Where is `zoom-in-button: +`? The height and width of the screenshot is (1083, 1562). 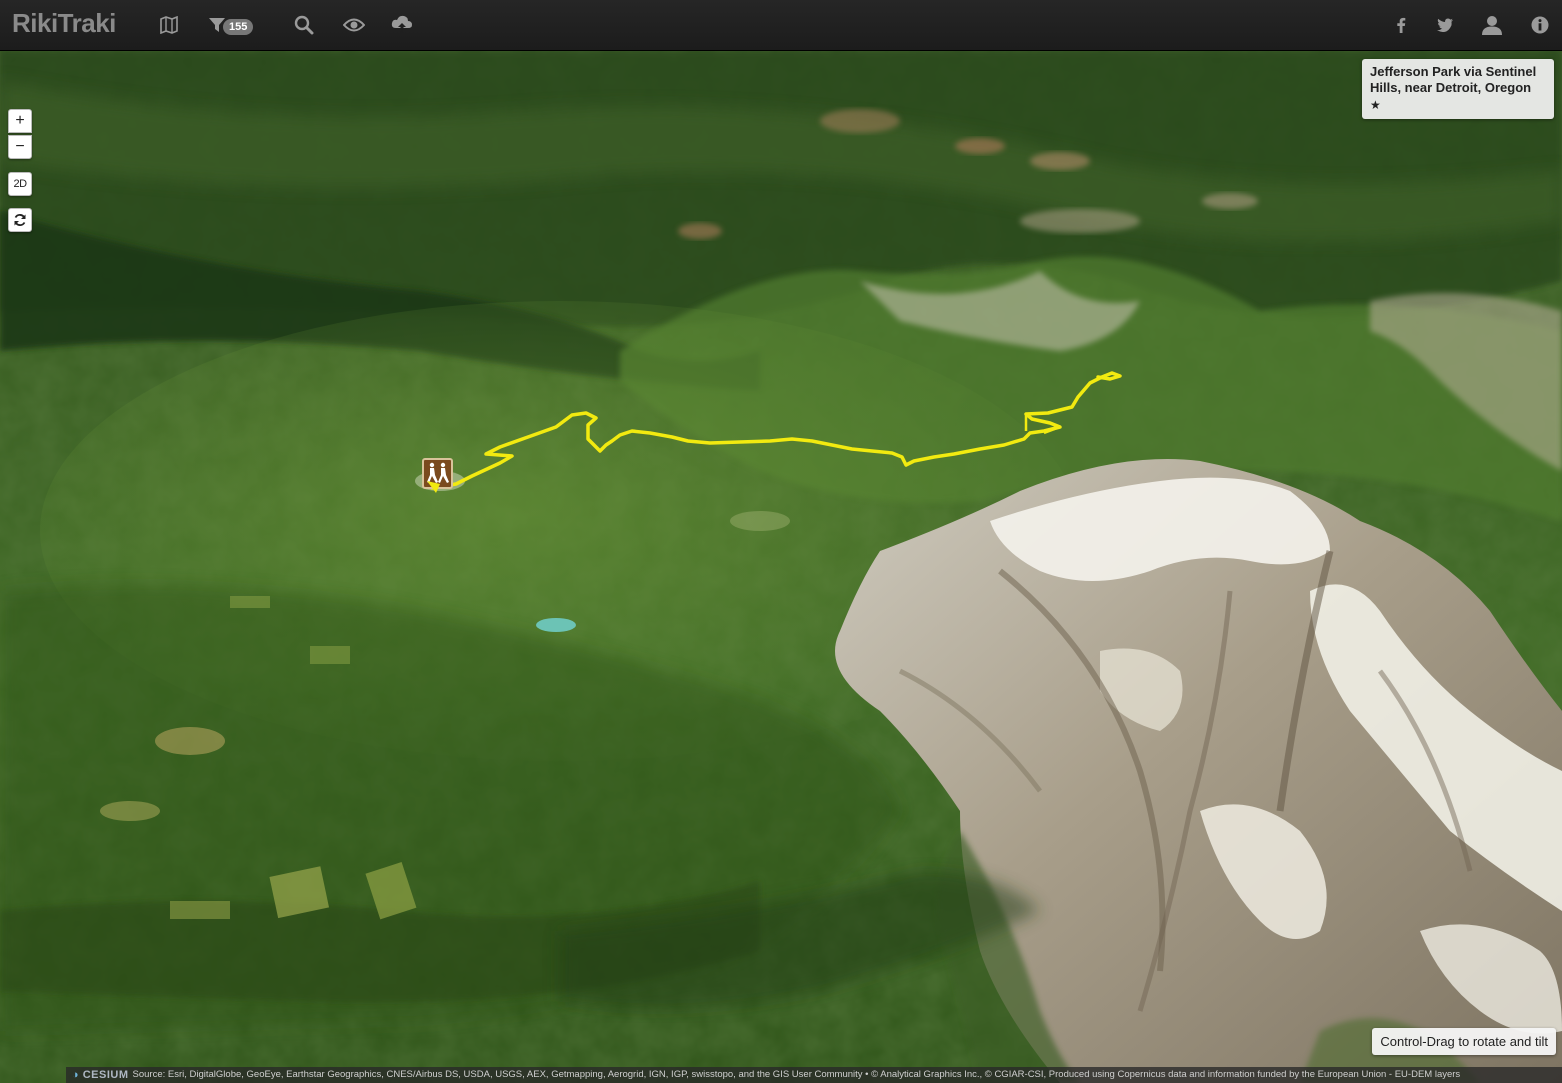
zoom-in-button: + is located at coordinates (20, 121).